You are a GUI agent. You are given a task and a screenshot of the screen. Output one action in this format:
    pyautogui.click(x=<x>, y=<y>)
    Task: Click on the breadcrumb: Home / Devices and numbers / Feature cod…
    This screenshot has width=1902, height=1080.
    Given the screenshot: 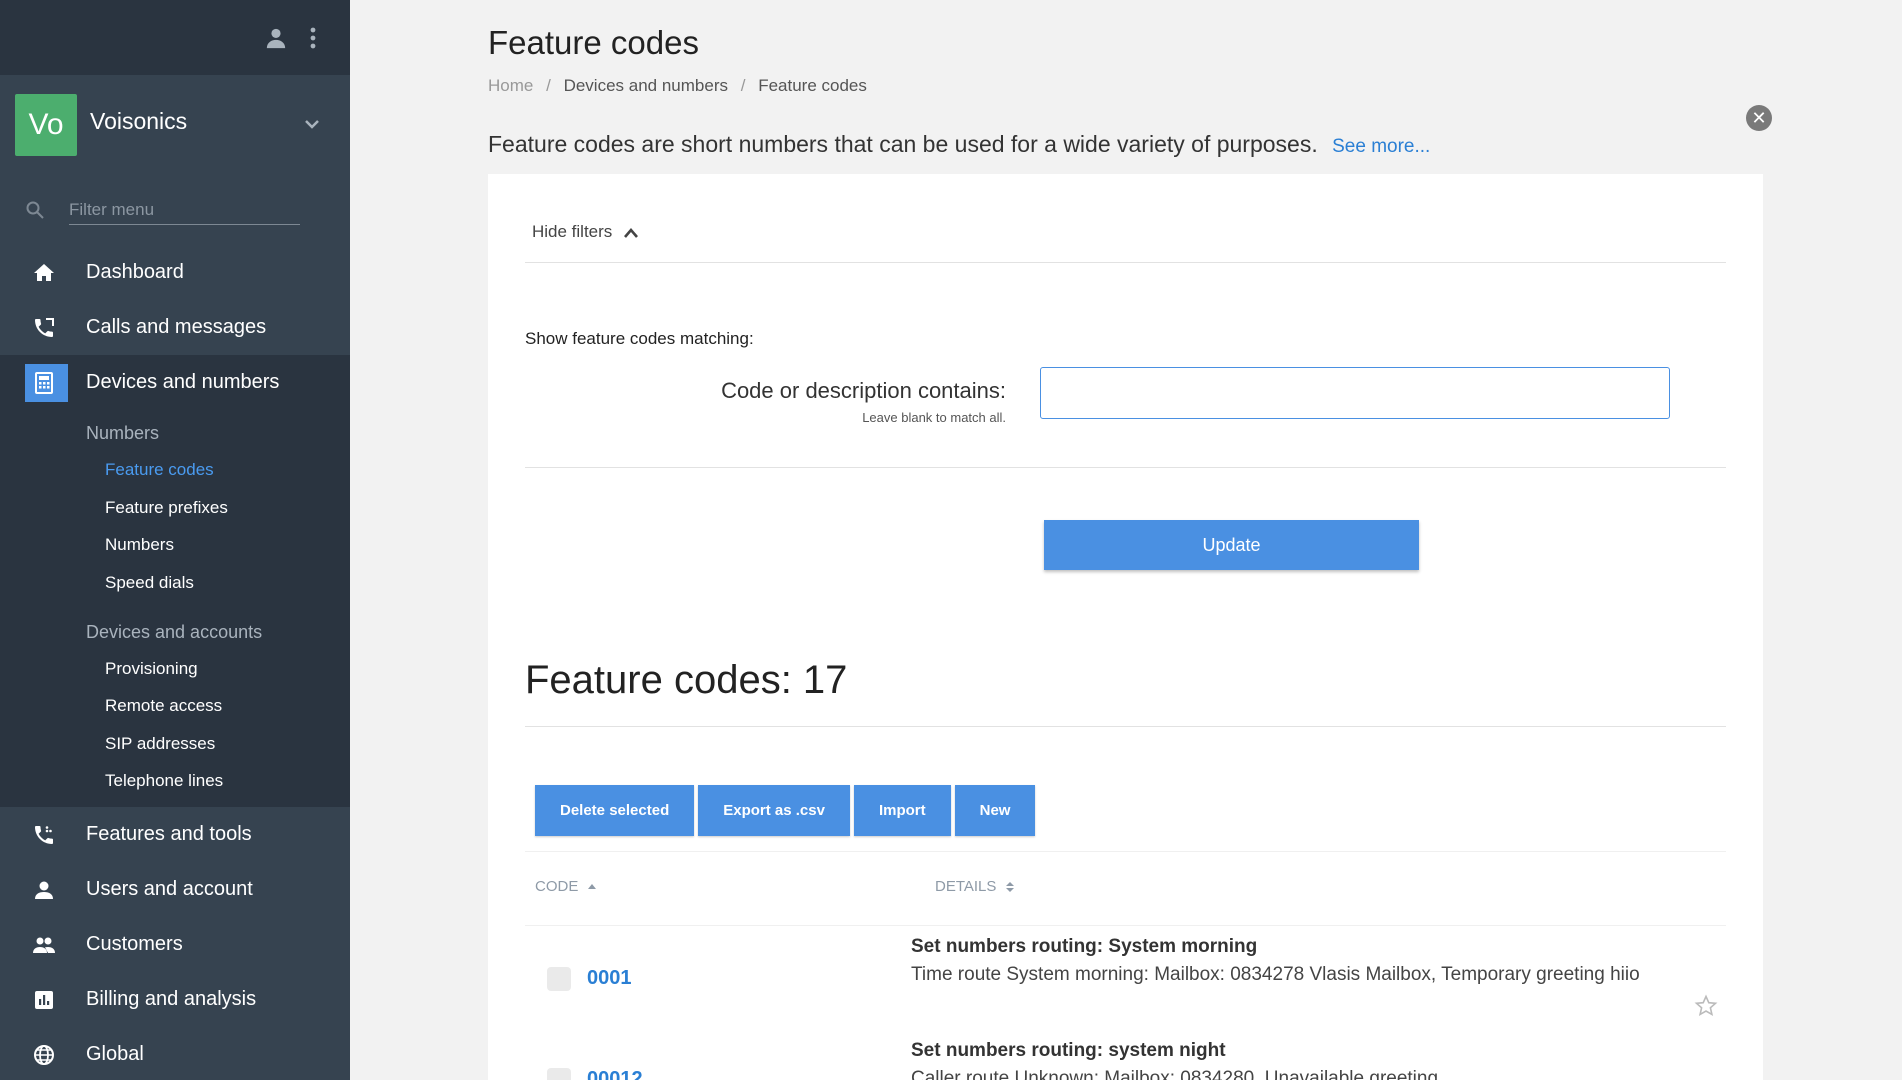 What is the action you would take?
    pyautogui.click(x=681, y=86)
    